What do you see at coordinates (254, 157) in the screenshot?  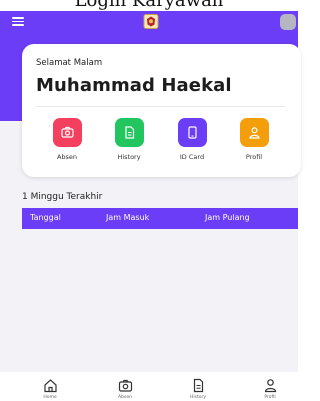 I see `menu-label-profil: Profil` at bounding box center [254, 157].